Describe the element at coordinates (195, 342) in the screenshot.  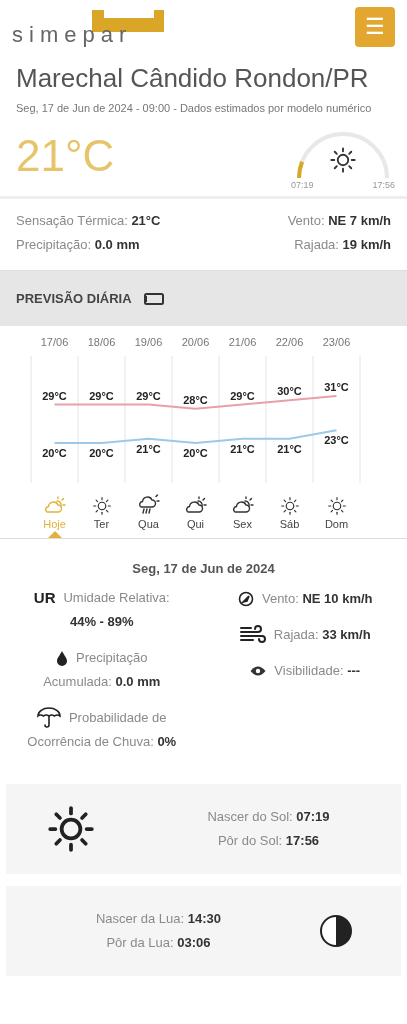
I see `date-label: 20/06` at that location.